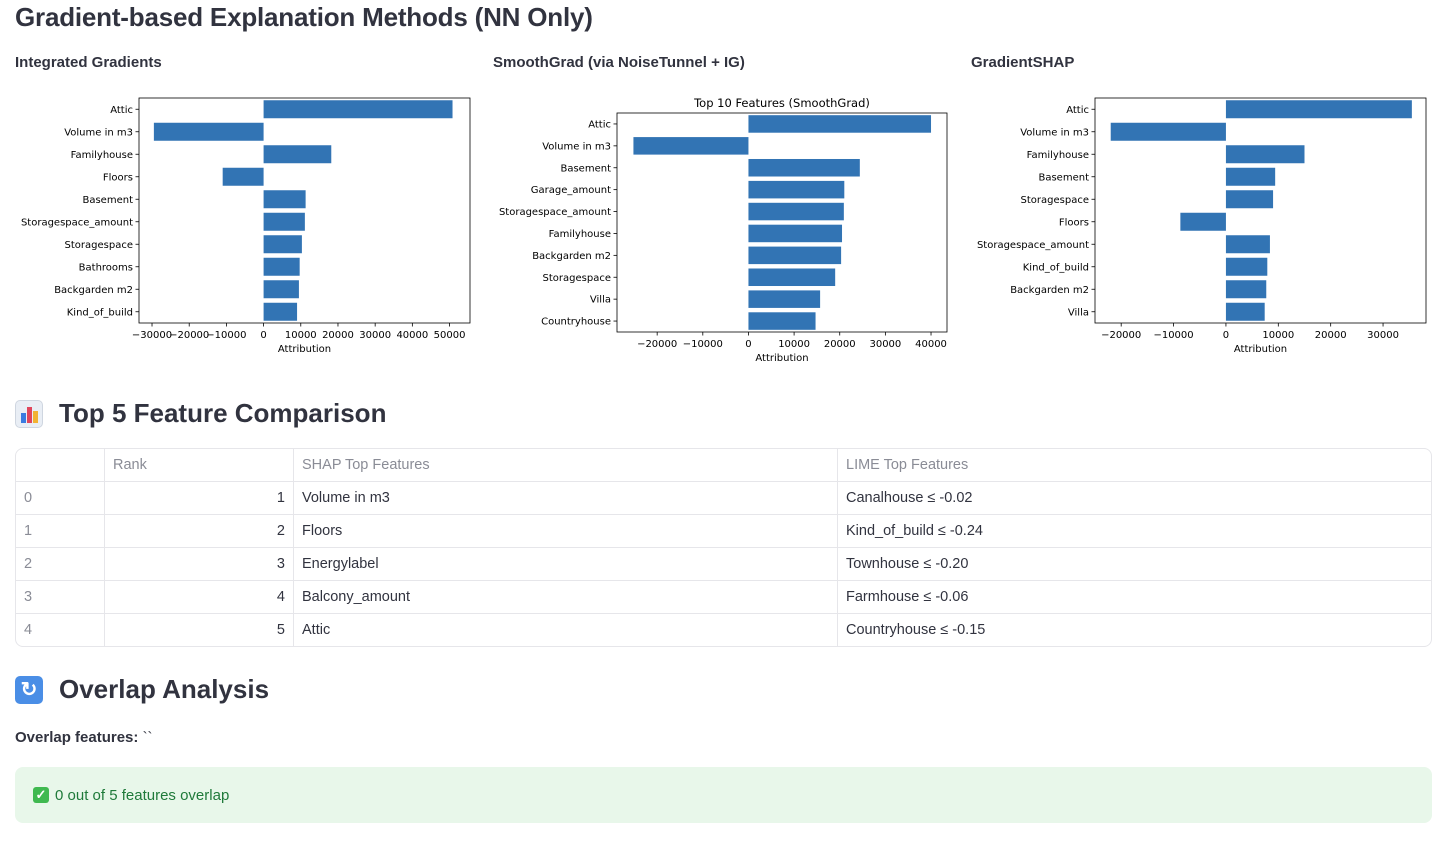 This screenshot has height=854, width=1444. What do you see at coordinates (60, 564) in the screenshot?
I see `row-index-cell: 2` at bounding box center [60, 564].